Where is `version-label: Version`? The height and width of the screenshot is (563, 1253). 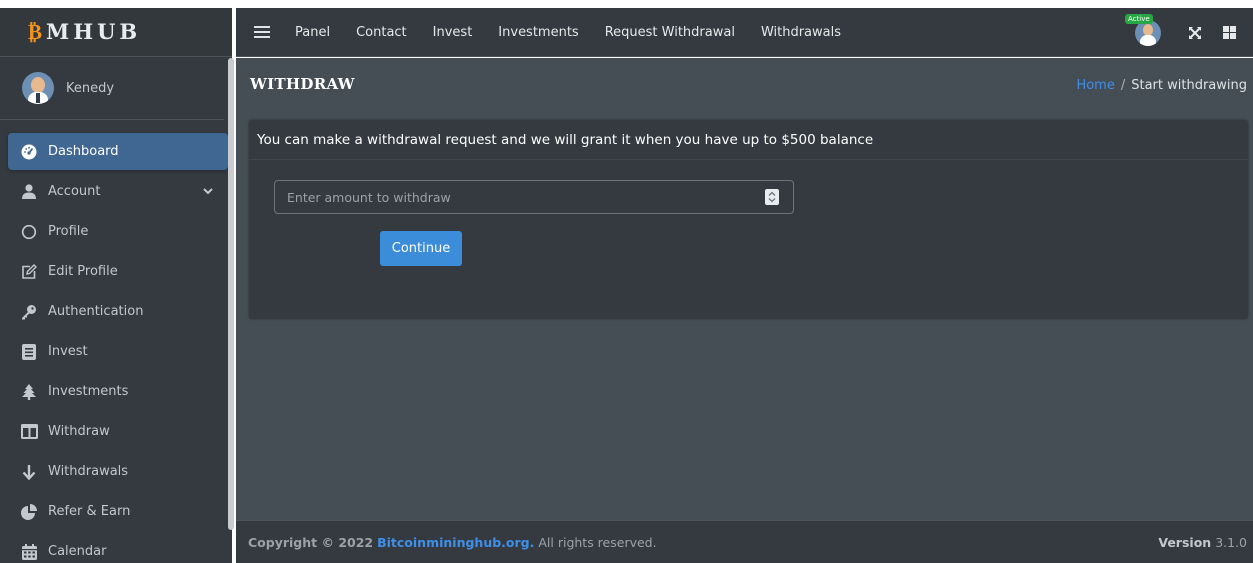 version-label: Version is located at coordinates (1185, 542).